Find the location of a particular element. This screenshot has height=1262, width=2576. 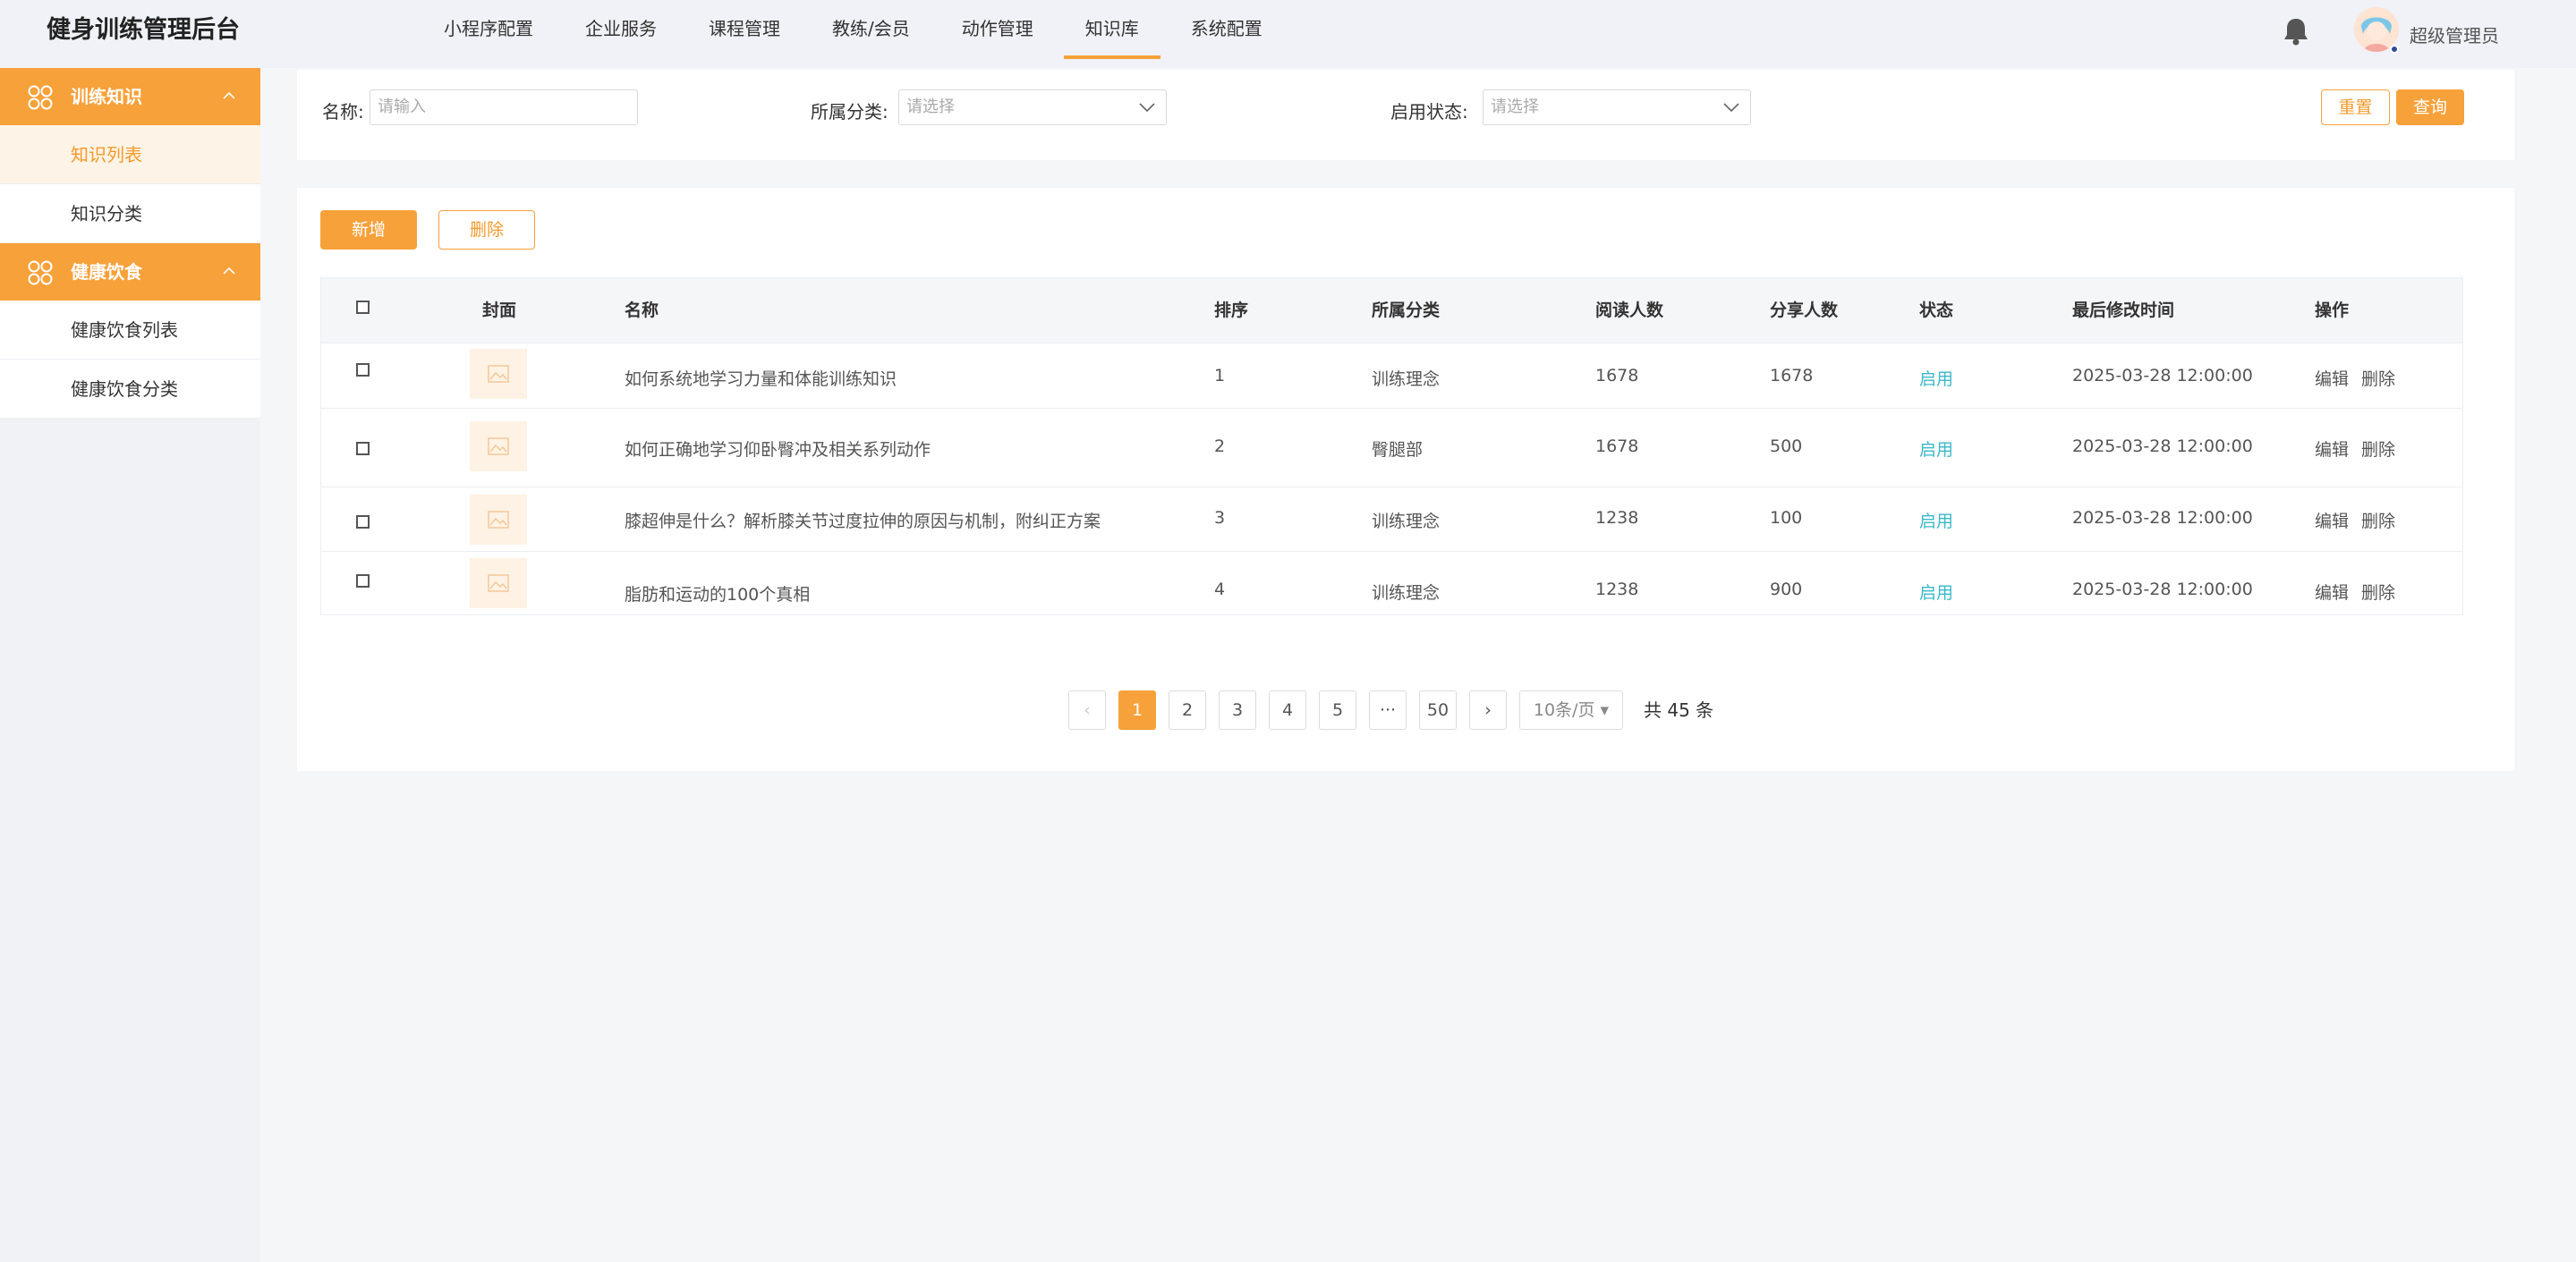

name-filter-placeholder: 请输入 is located at coordinates (402, 106).